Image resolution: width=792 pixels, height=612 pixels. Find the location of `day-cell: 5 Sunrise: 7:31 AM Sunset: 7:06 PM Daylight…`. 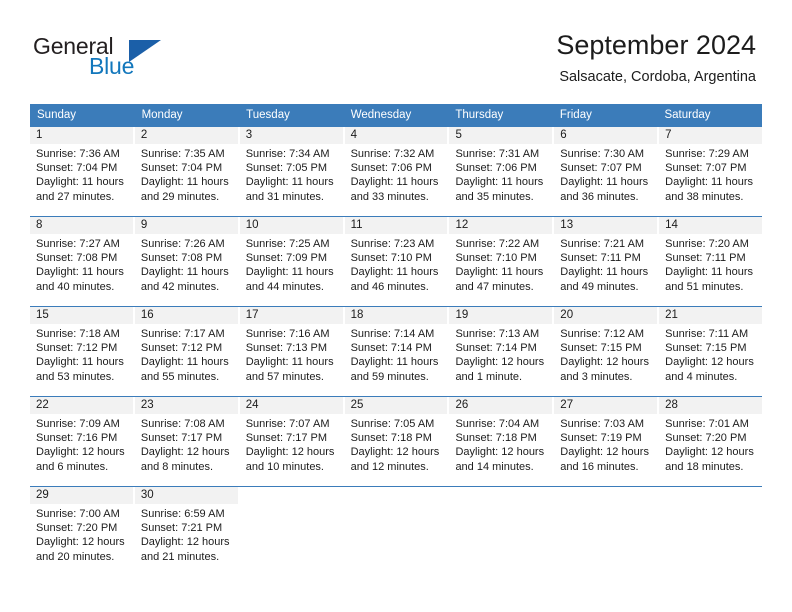

day-cell: 5 Sunrise: 7:31 AM Sunset: 7:06 PM Daylight… is located at coordinates (501, 168).